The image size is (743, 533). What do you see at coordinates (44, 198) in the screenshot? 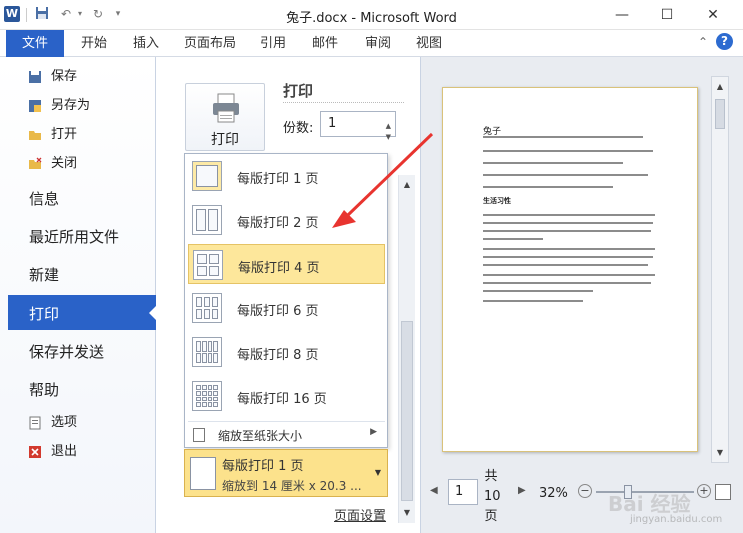
I see `nav-item-info: 信息` at bounding box center [44, 198].